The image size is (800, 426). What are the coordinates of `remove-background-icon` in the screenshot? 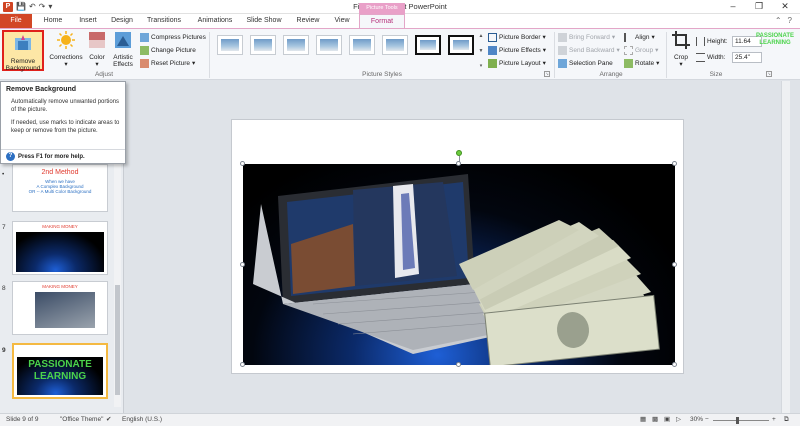 It's located at (23, 42).